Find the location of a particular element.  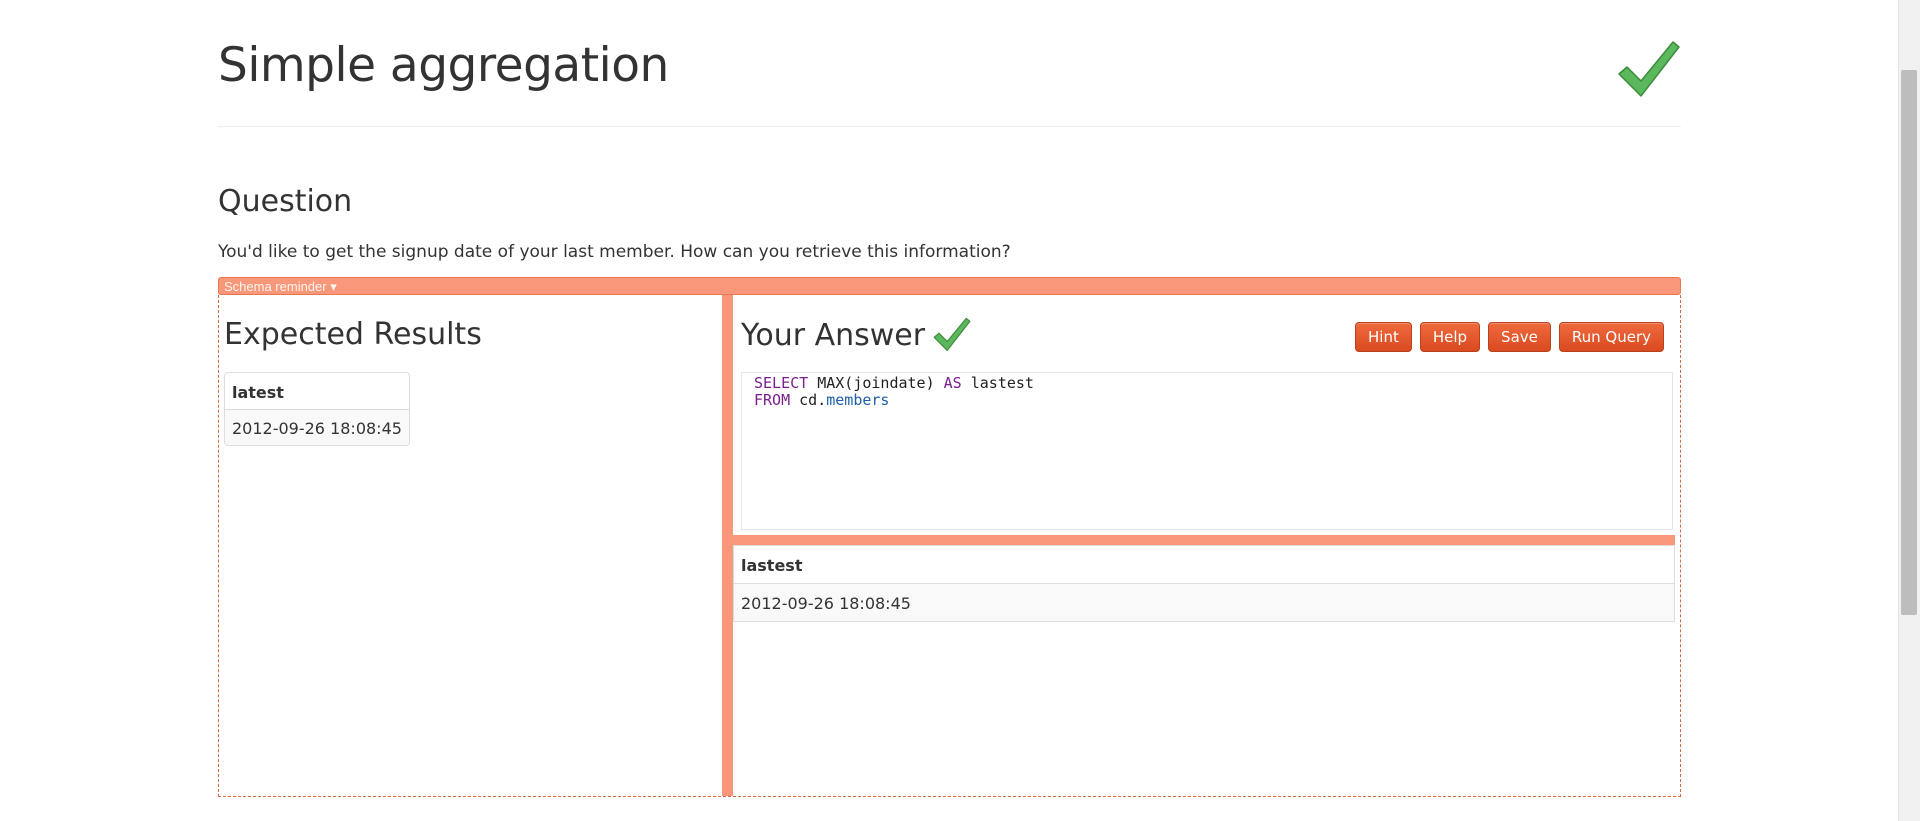

column-header: lastest is located at coordinates (1204, 564).